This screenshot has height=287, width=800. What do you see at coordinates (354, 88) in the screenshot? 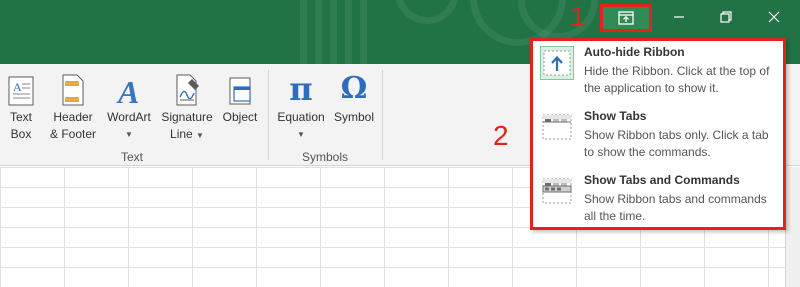
I see `omega-icon: Ω` at bounding box center [354, 88].